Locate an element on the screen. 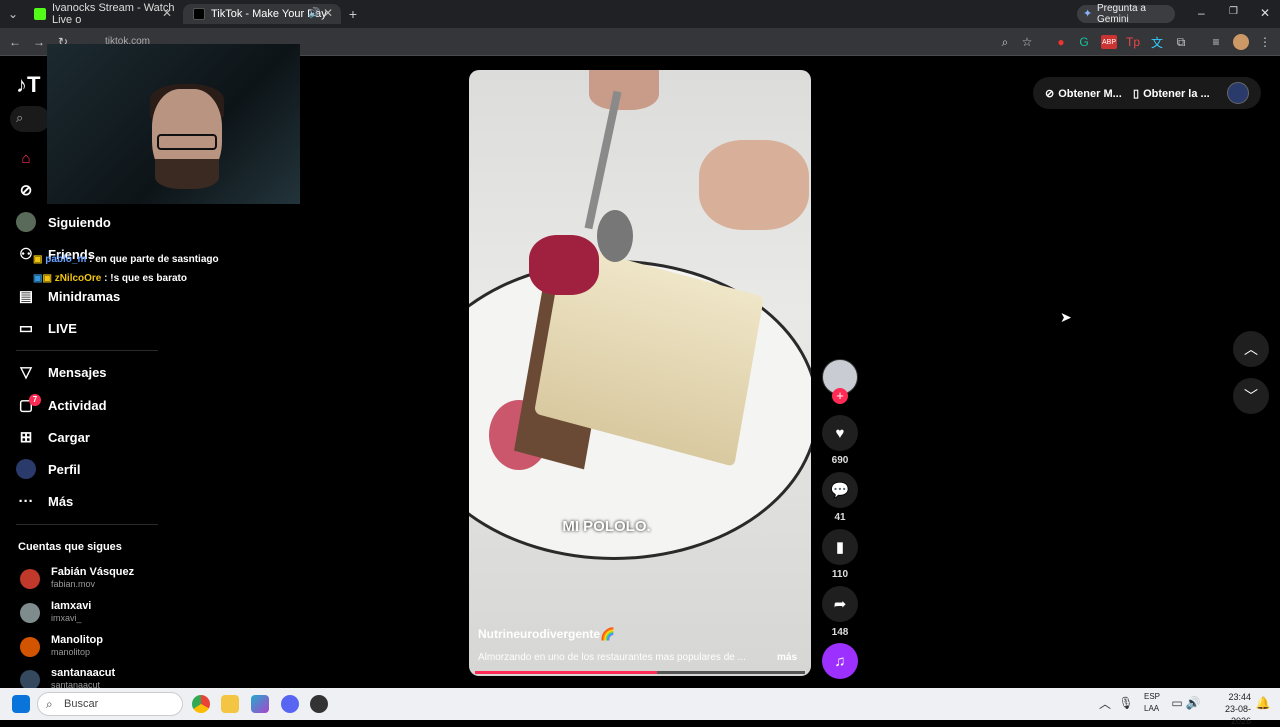  grammarly-icon: G is located at coordinates (1084, 42).